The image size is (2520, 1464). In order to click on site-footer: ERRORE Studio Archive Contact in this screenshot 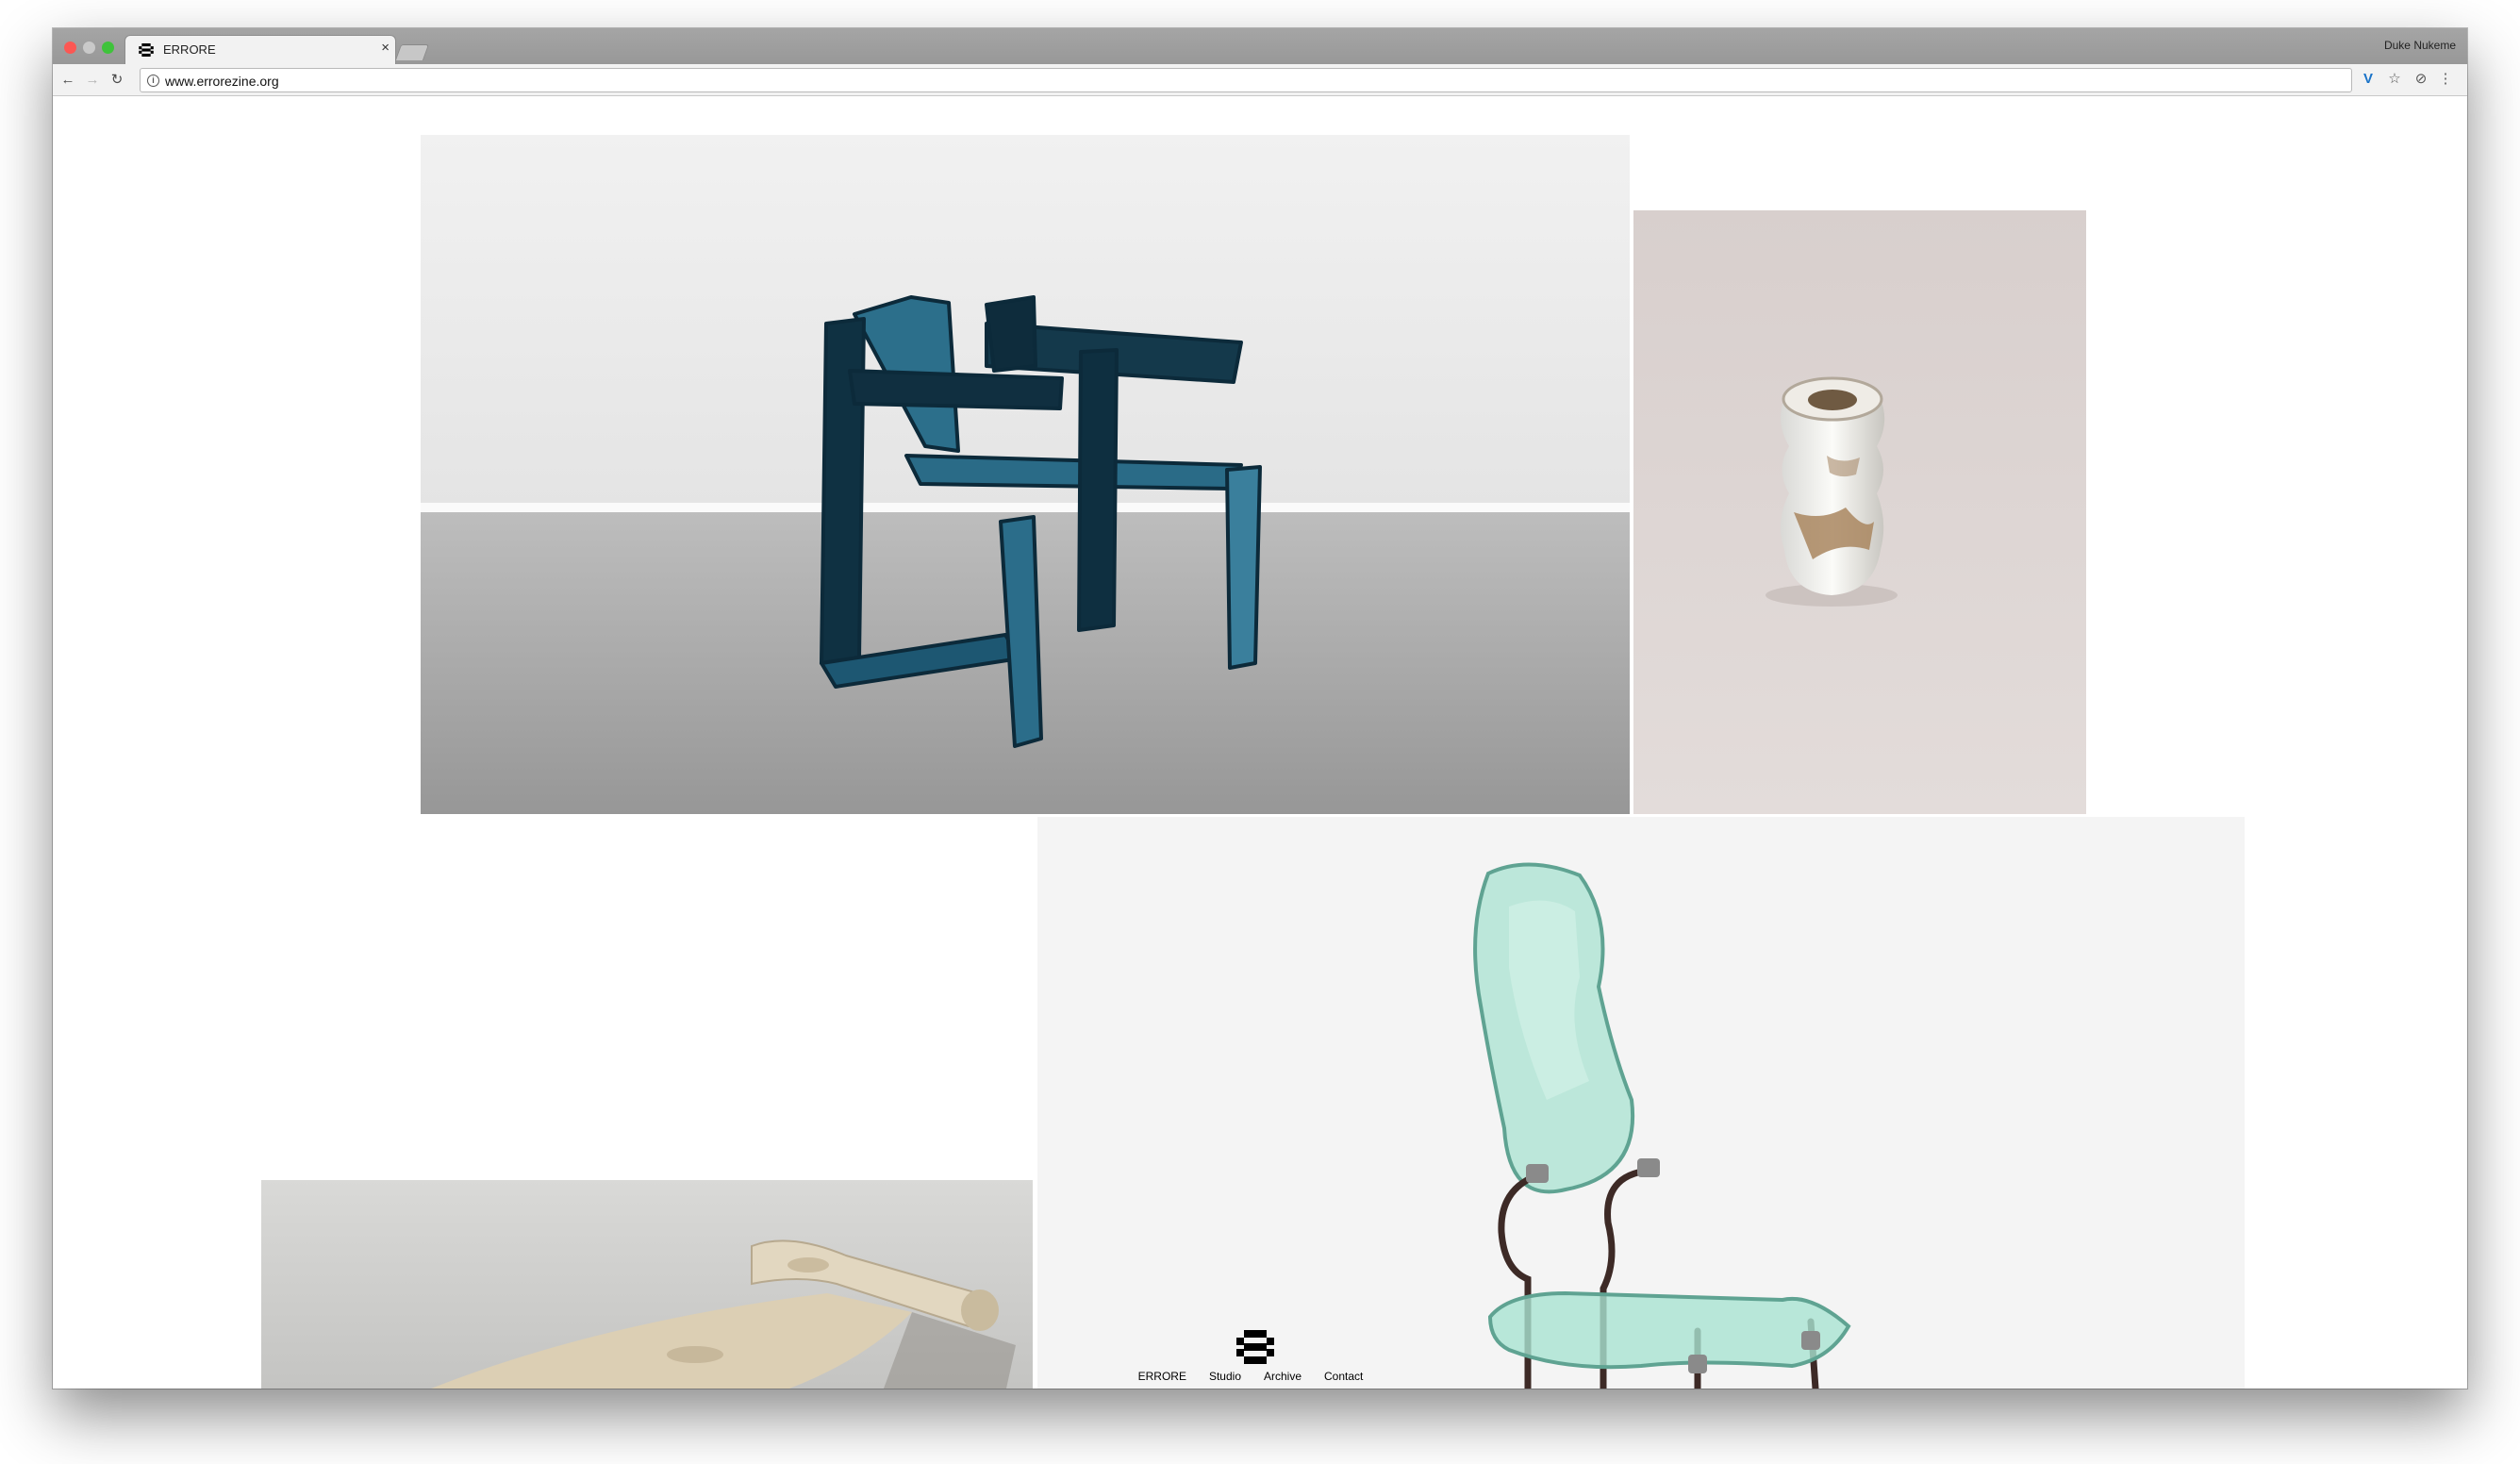, I will do `click(1250, 1359)`.